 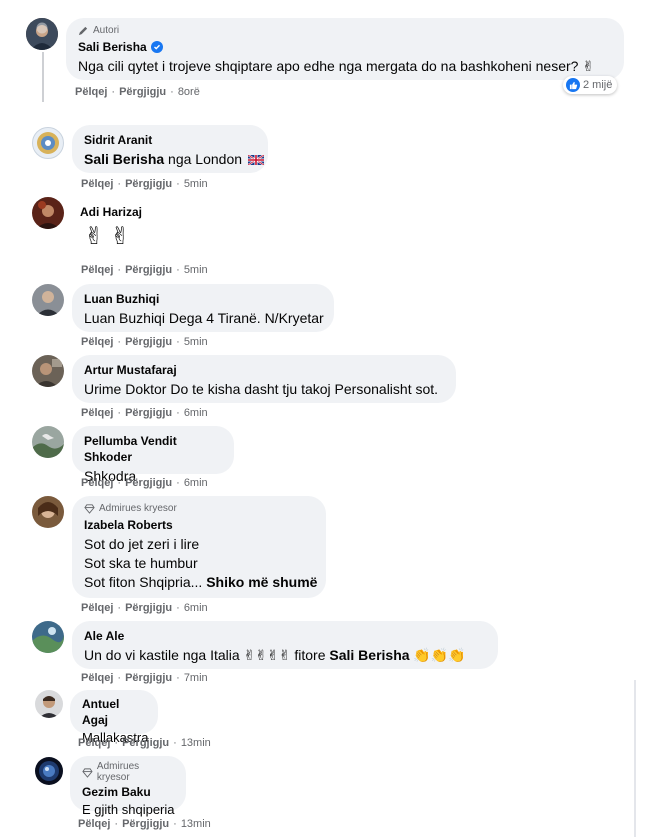 I want to click on pencil-icon, so click(x=83, y=31).